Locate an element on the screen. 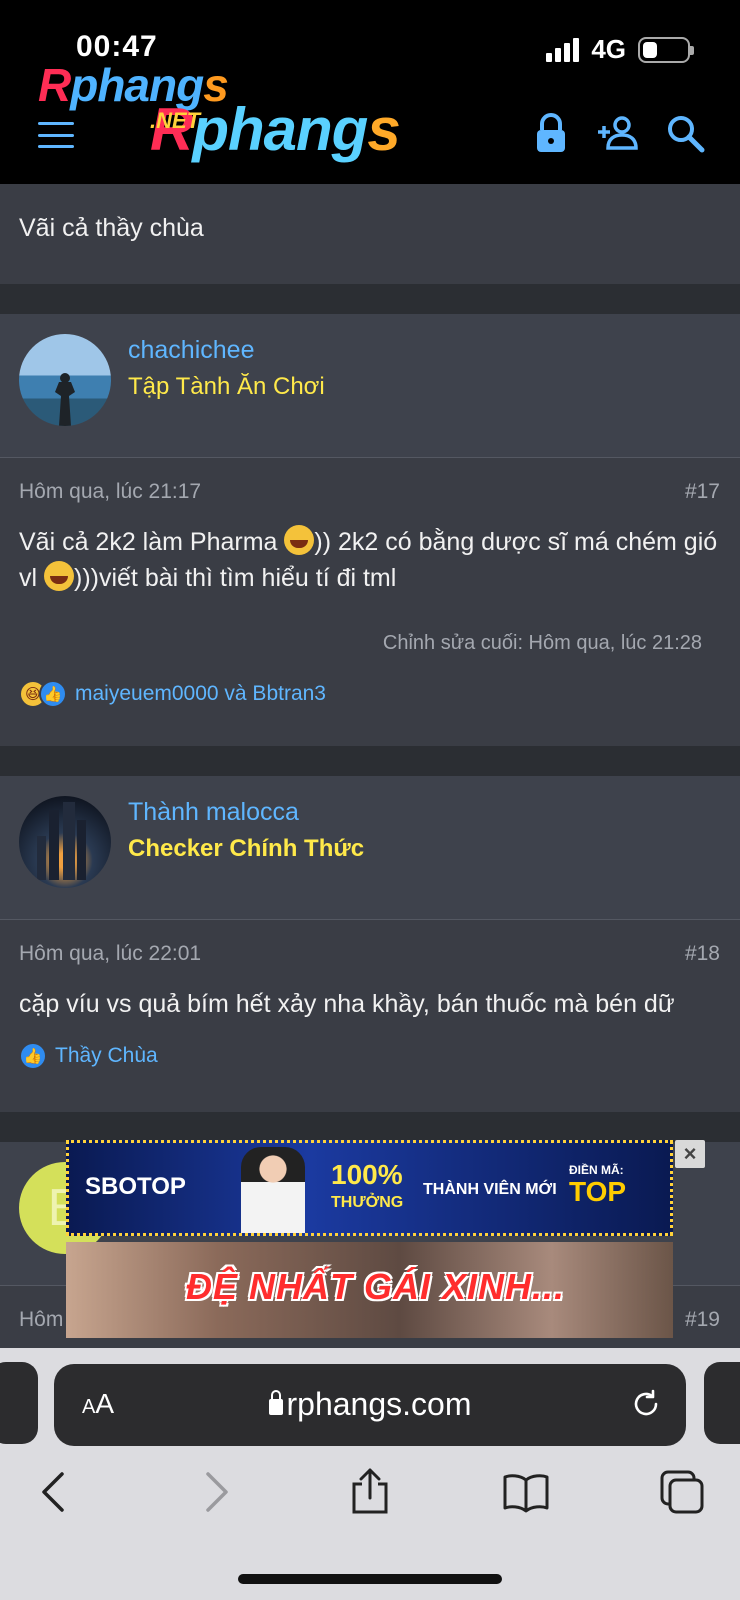  signal-icon is located at coordinates (563, 49).